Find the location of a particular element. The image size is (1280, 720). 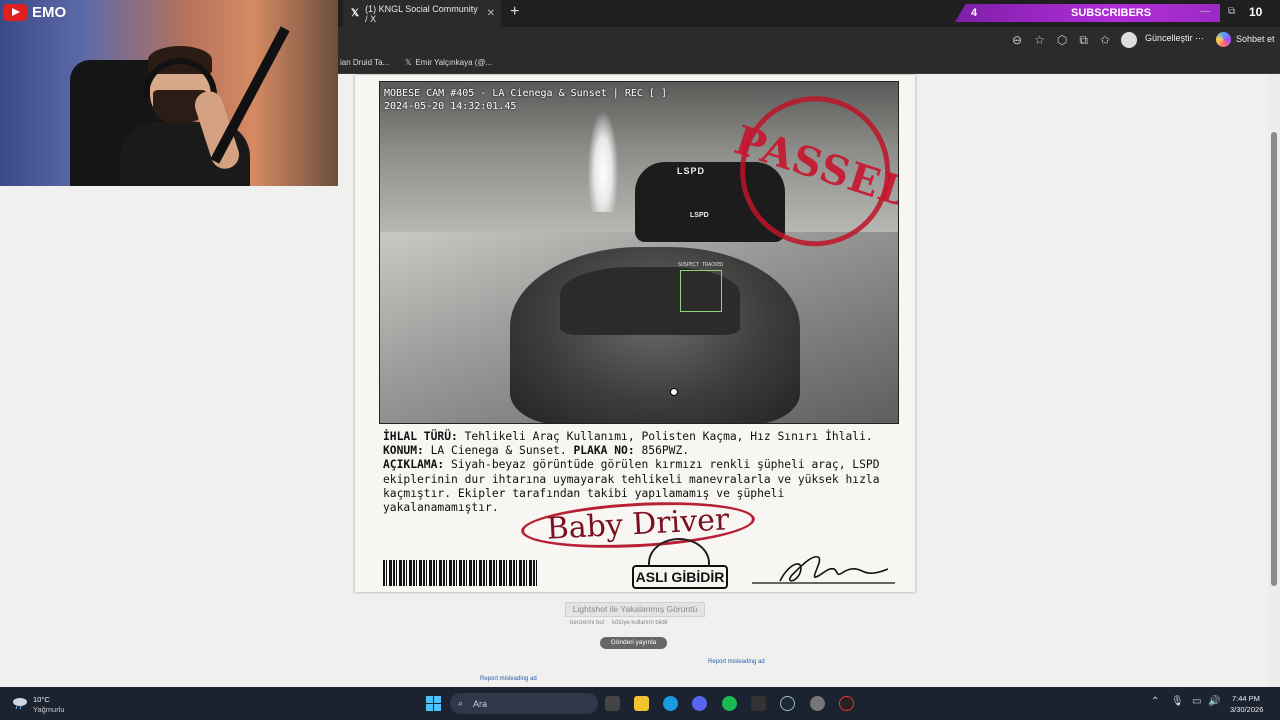

app-icon is located at coordinates (846, 703).